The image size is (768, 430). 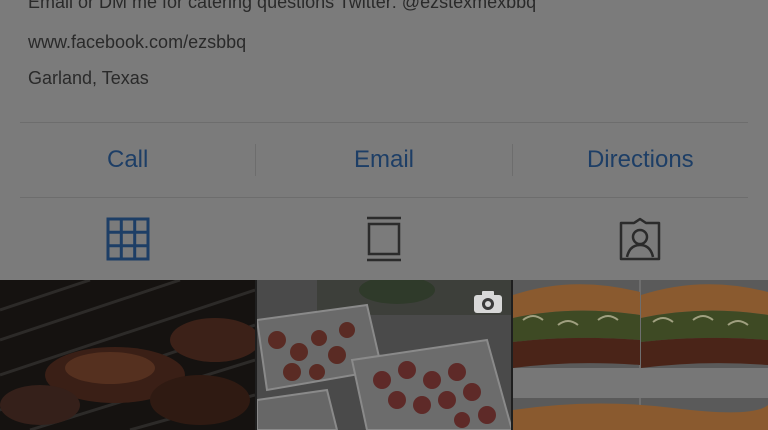 What do you see at coordinates (88, 78) in the screenshot?
I see `bio-location: Garland, Texas` at bounding box center [88, 78].